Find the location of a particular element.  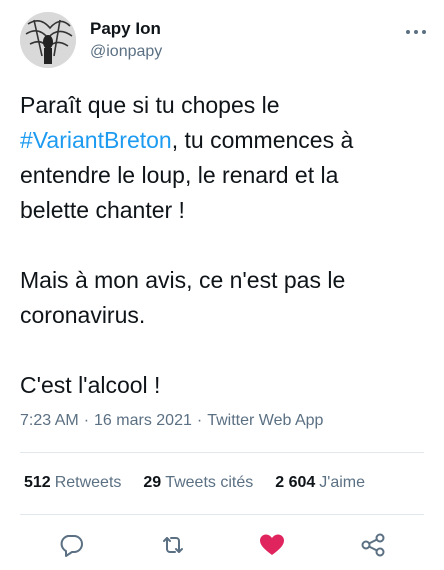

quotes-stat: 29 Tweets cités is located at coordinates (198, 483).